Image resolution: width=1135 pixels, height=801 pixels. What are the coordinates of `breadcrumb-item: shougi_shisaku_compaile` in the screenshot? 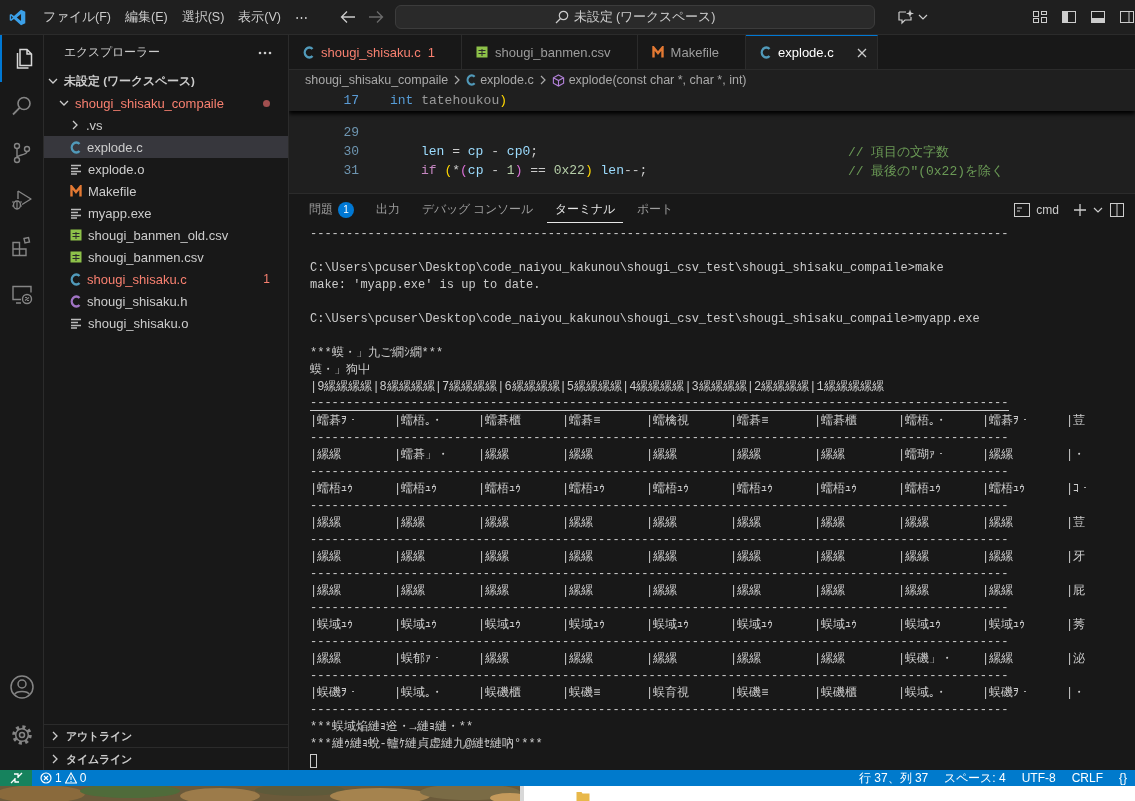 It's located at (377, 80).